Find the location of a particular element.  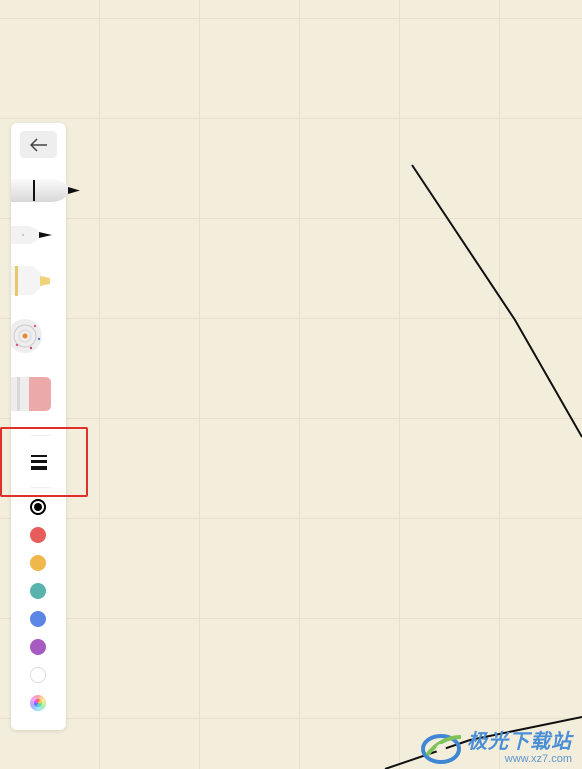

watermark: 极光下载站 www.xz7.com is located at coordinates (496, 748).